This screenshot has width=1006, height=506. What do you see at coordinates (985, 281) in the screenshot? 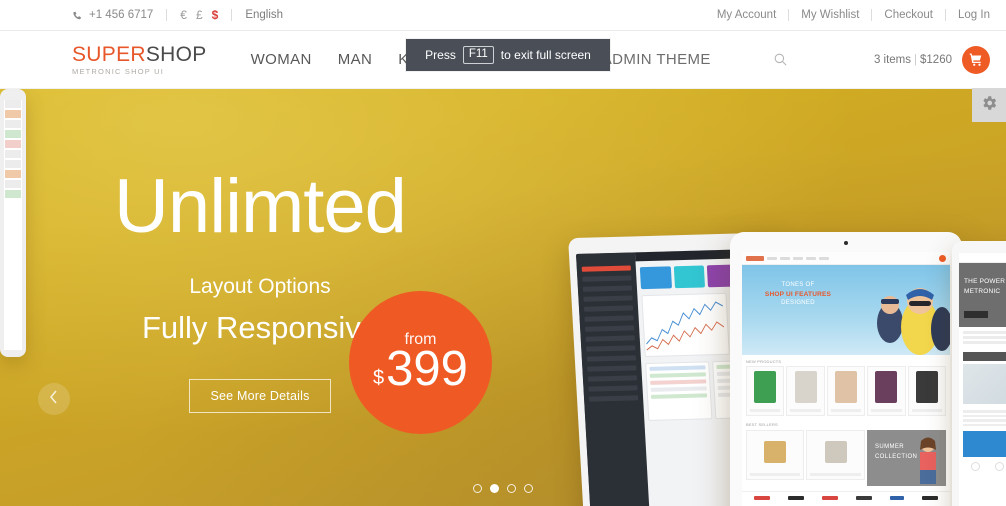
I see `metronic-hero-line1: THE POWER OF` at bounding box center [985, 281].